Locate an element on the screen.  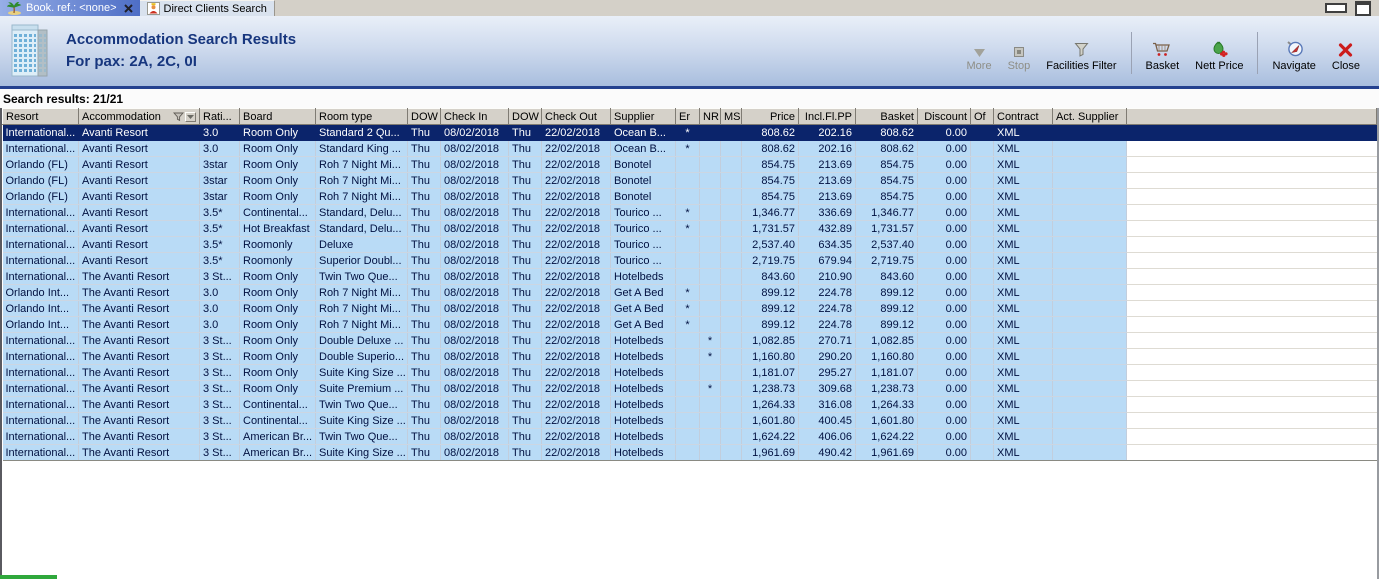
rating-cell: 3.5* is located at coordinates (219, 228).